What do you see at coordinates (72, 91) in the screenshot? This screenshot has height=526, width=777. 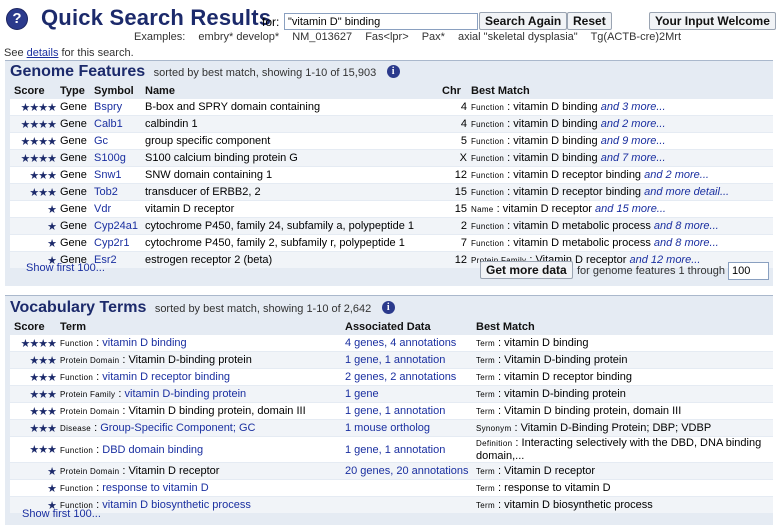 I see `col-type: Type` at bounding box center [72, 91].